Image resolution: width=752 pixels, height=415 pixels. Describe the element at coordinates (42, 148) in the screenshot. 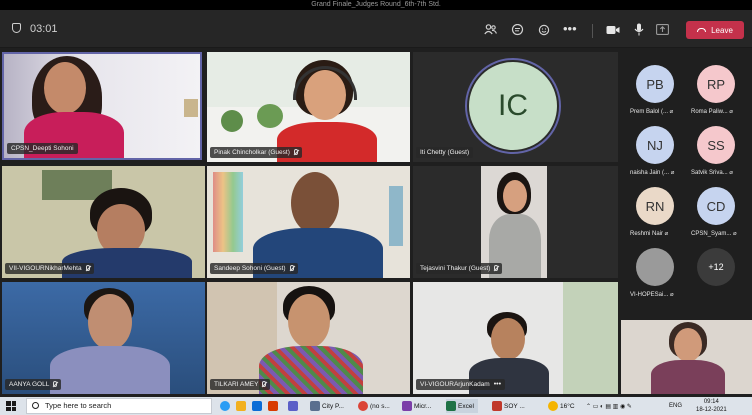

I see `participant-name: CPSN_Deepti Sohoni` at that location.